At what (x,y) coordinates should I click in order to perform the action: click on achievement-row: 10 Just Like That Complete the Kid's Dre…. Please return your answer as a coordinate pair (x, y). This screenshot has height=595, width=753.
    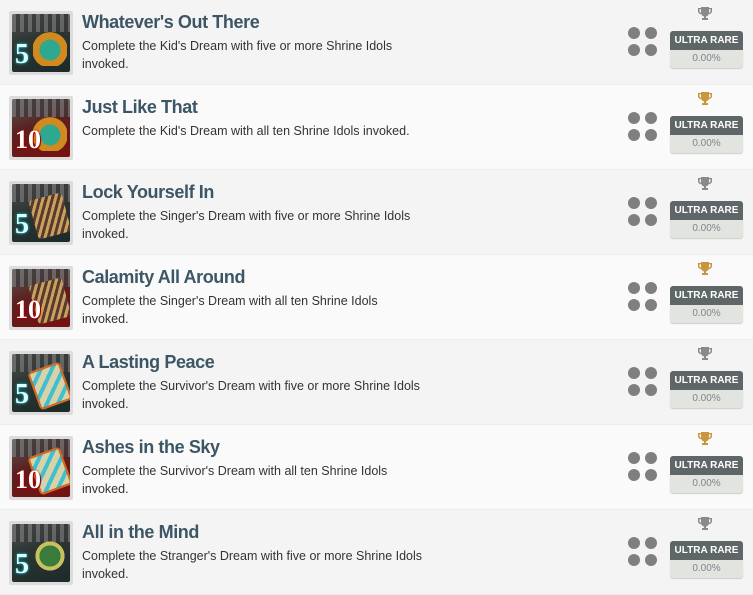
    Looking at the image, I should click on (376, 127).